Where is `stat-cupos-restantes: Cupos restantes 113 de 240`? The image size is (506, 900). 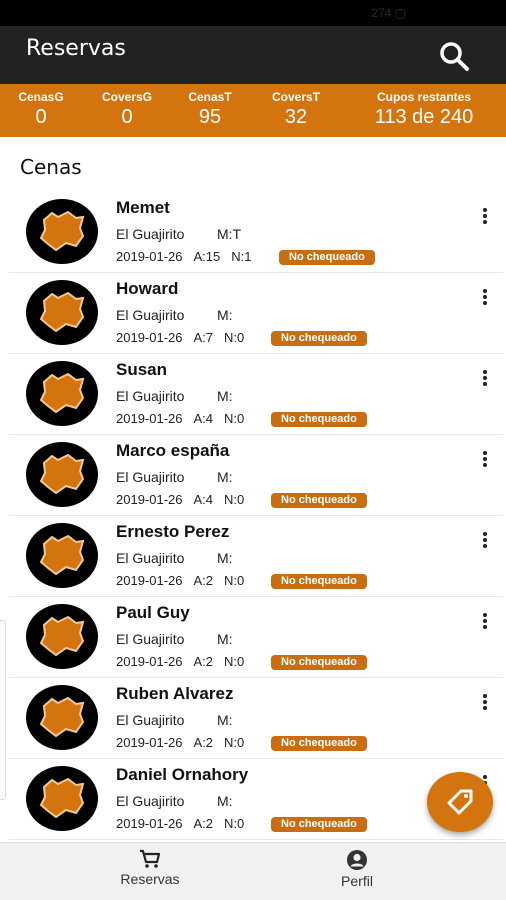 stat-cupos-restantes: Cupos restantes 113 de 240 is located at coordinates (424, 109).